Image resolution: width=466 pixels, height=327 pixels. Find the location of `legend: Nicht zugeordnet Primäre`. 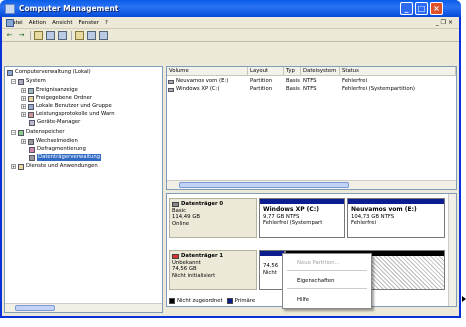

legend: Nicht zugeordnet Primäre is located at coordinates (212, 301).